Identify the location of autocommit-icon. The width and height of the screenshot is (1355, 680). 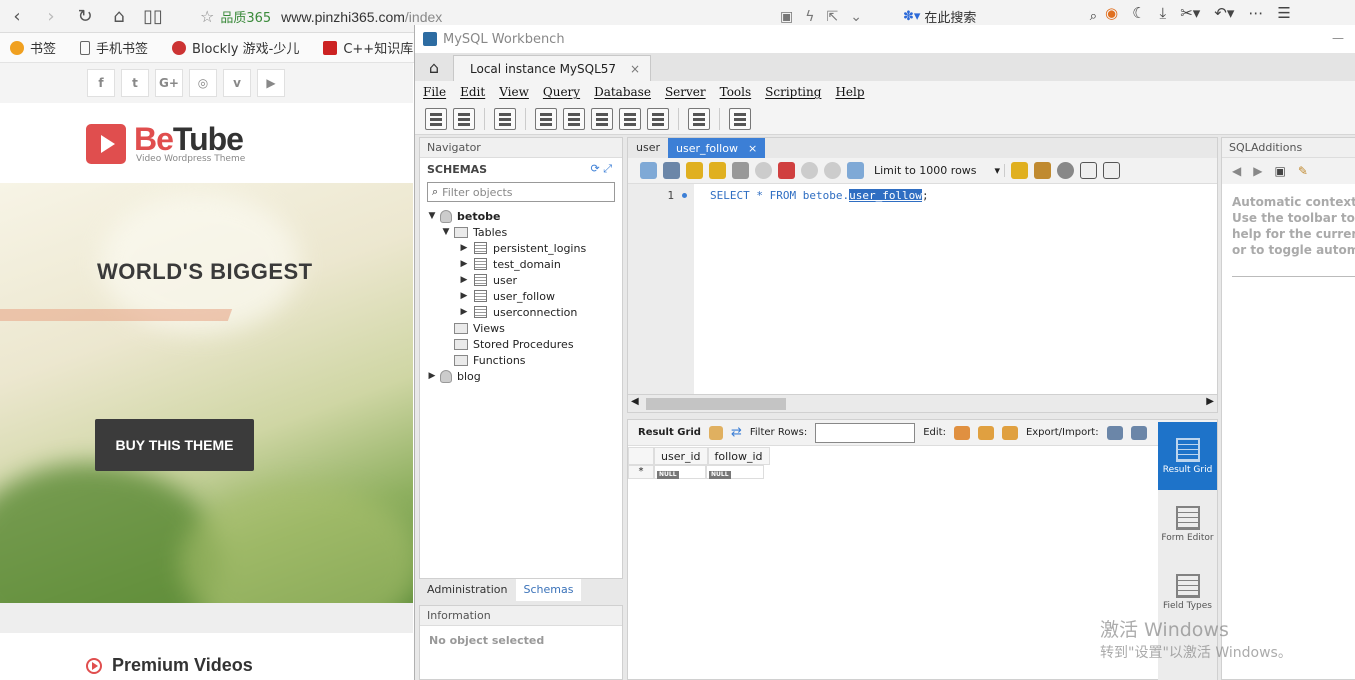
(855, 170).